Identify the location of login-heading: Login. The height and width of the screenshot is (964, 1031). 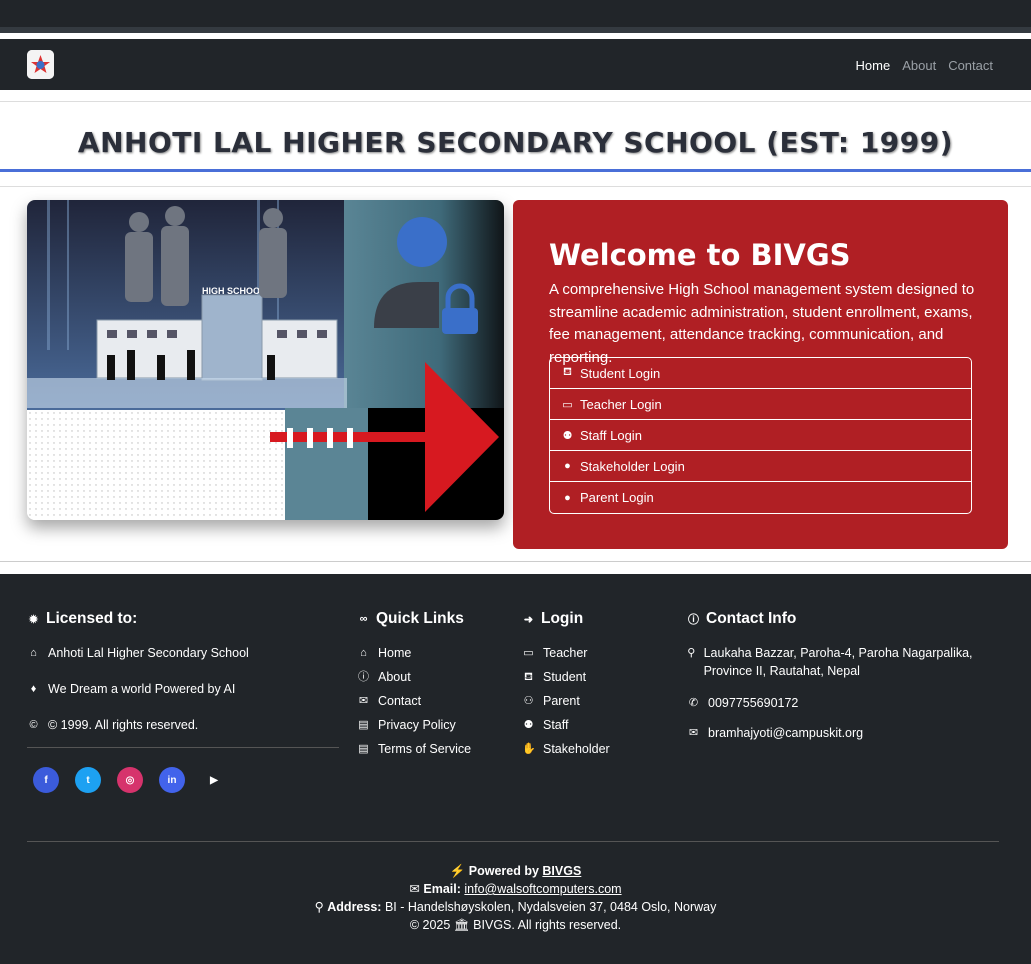
(562, 618).